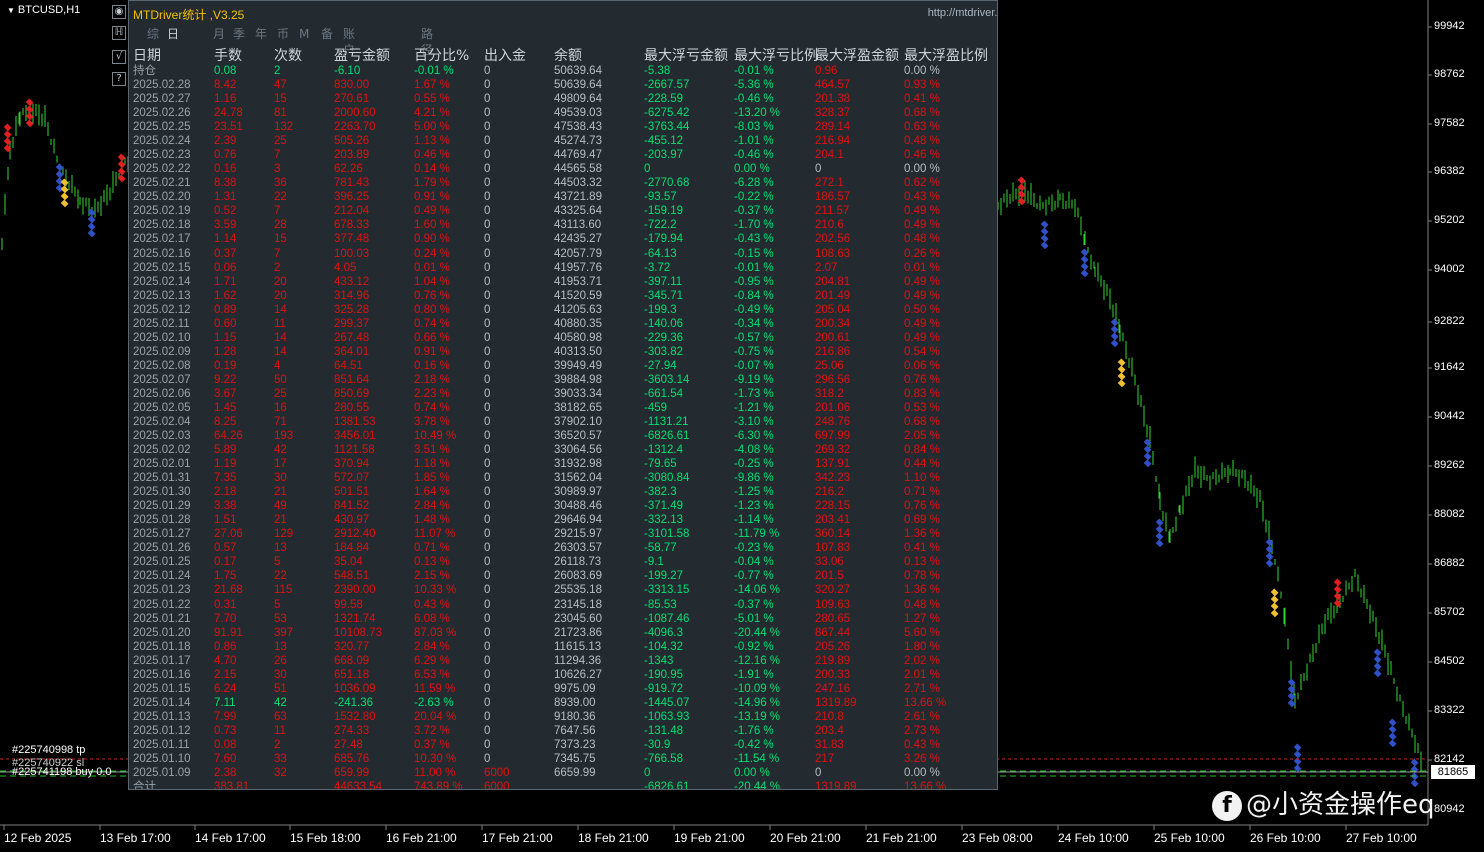 The height and width of the screenshot is (852, 1484). I want to click on table-cell: 43325.64, so click(578, 211).